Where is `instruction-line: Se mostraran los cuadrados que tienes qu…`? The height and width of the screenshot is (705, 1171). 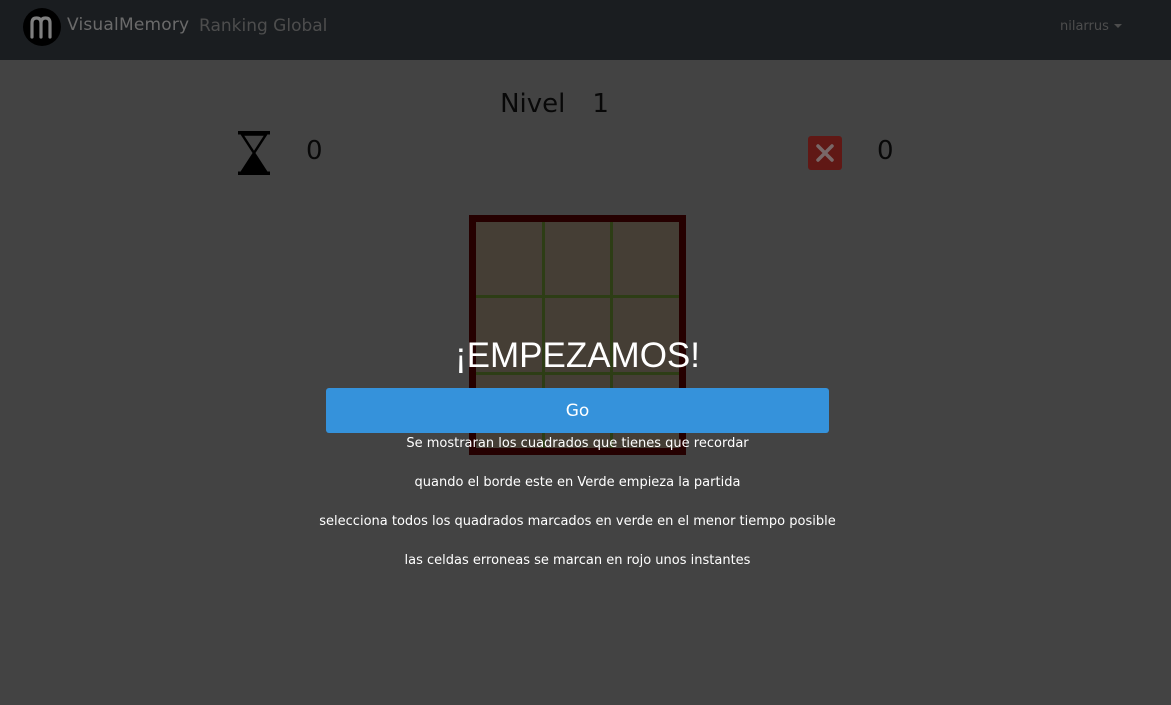 instruction-line: Se mostraran los cuadrados que tienes qu… is located at coordinates (577, 443).